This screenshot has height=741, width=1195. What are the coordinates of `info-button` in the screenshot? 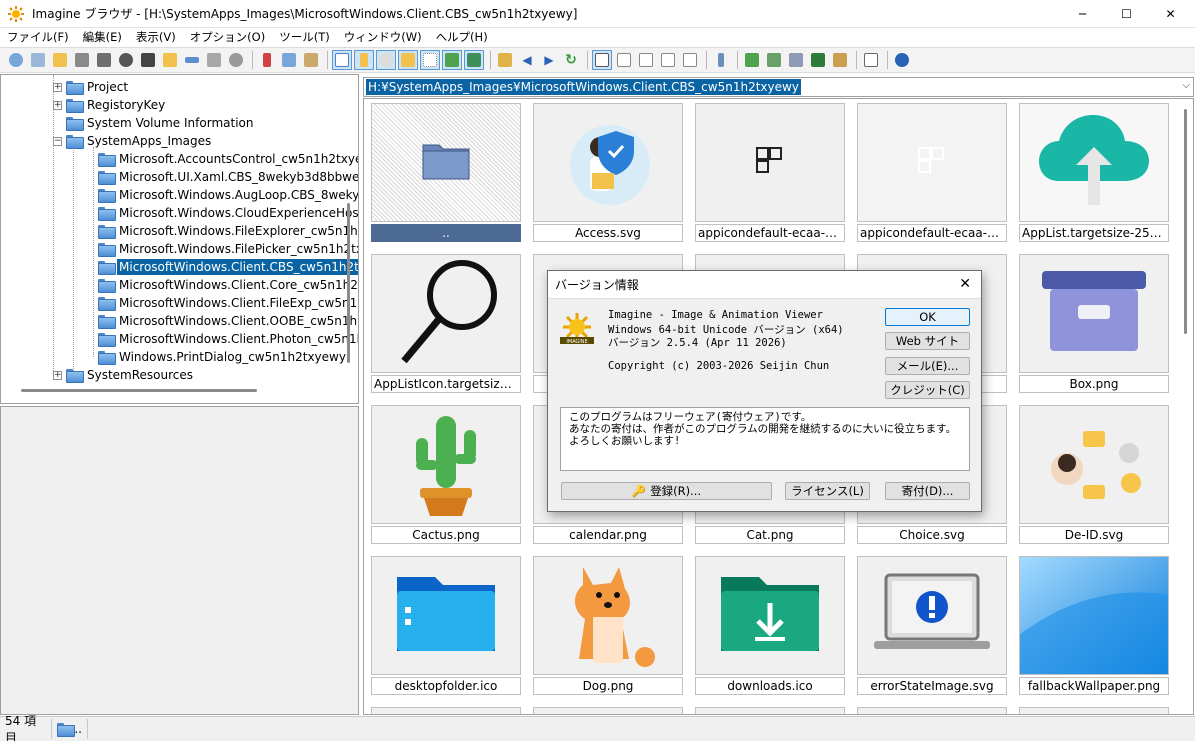 It's located at (126, 60).